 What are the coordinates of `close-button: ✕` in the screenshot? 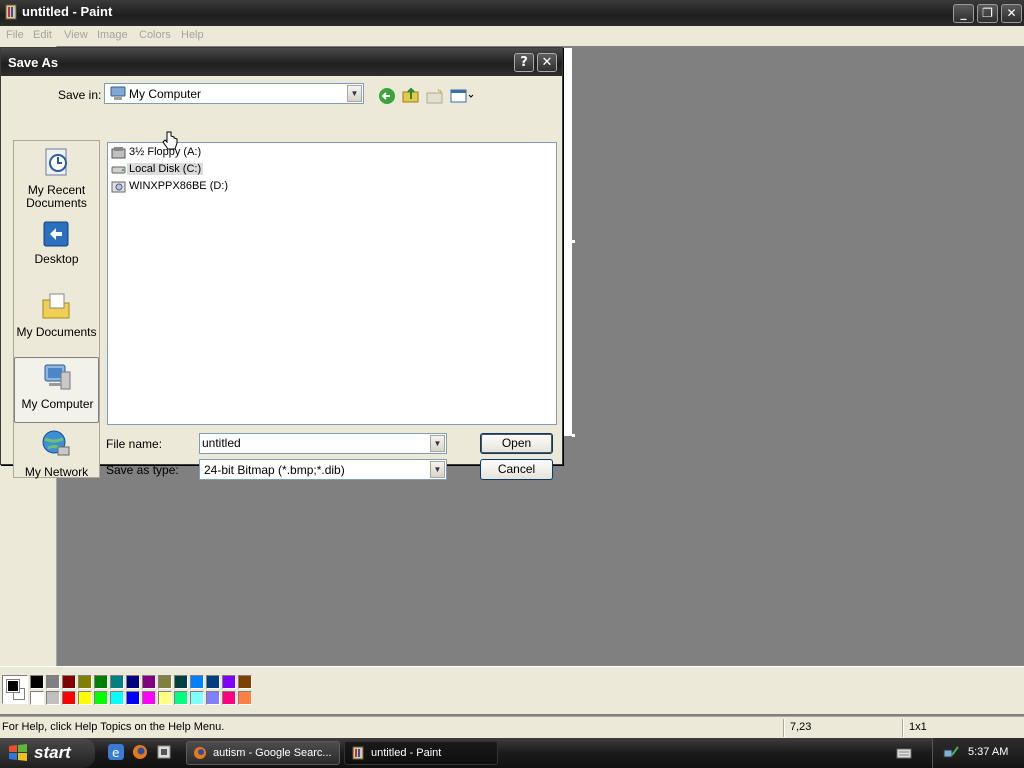 It's located at (1011, 13).